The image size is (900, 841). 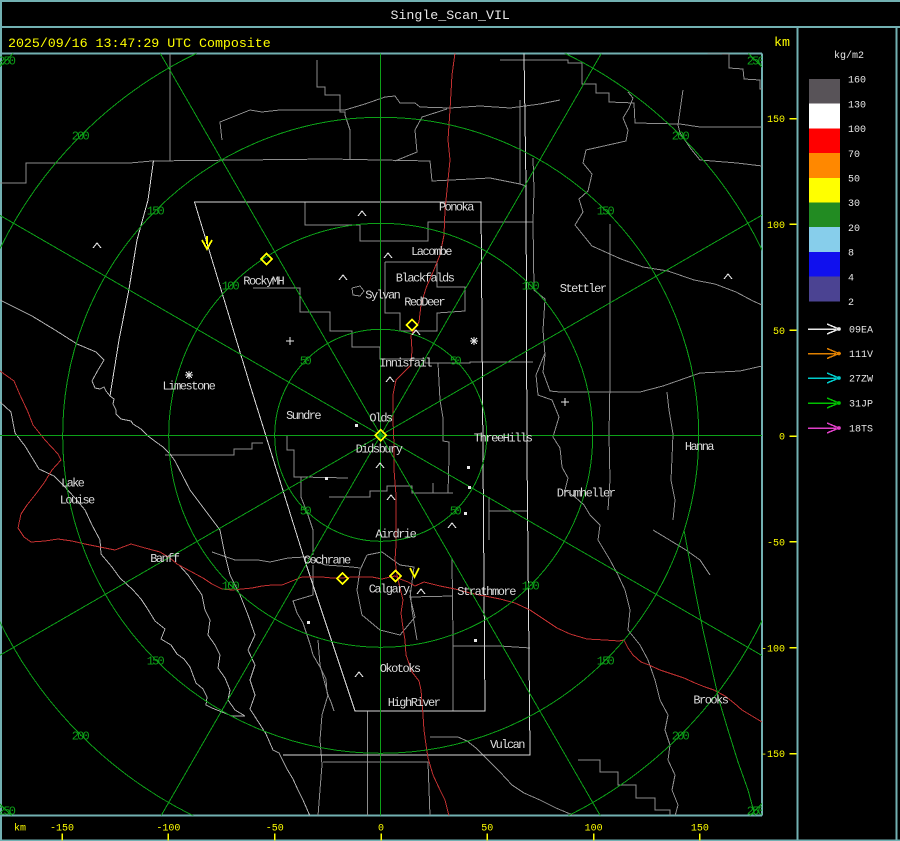 What do you see at coordinates (425, 279) in the screenshot?
I see `svg-text: Blackfalds` at bounding box center [425, 279].